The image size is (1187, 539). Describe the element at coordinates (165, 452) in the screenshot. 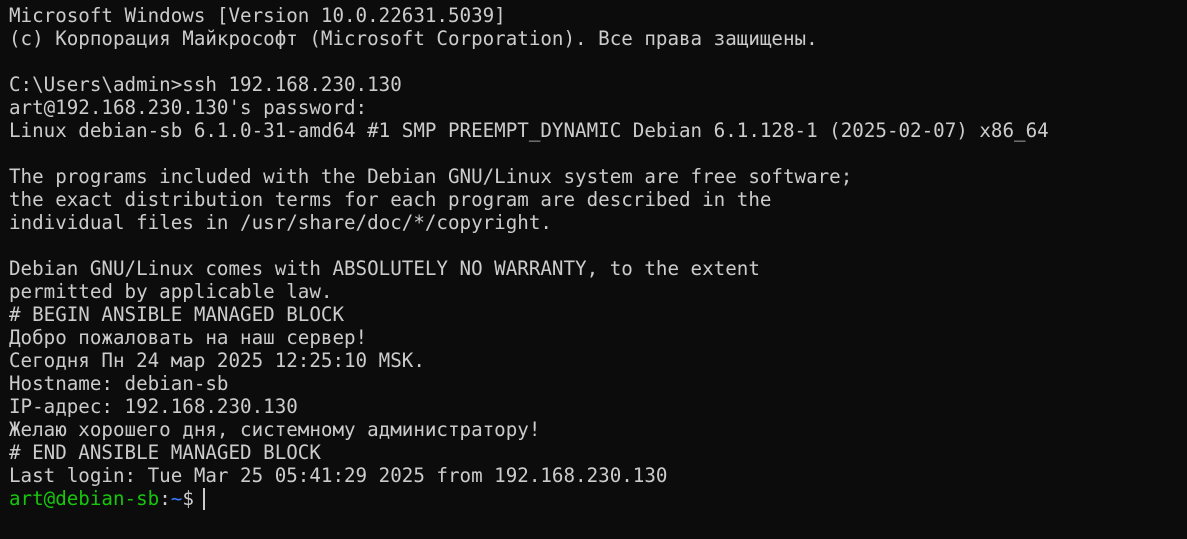

I see `output-line-ansible-end: # END ANSIBLE MANAGED BLOCK` at that location.